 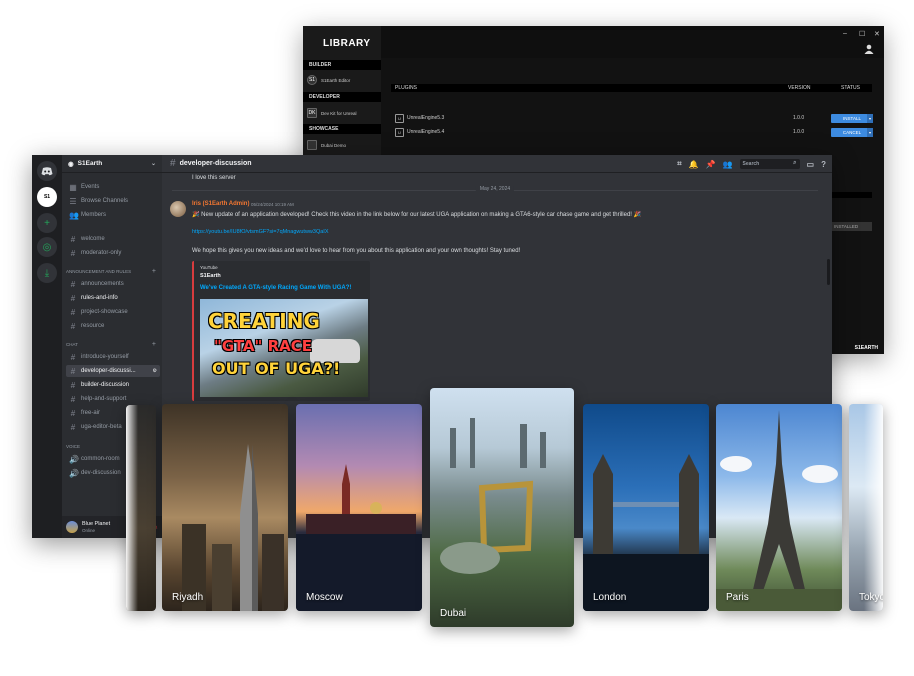 What do you see at coordinates (113, 298) in the screenshot?
I see `channel-rules-and-info: # rules-and-info` at bounding box center [113, 298].